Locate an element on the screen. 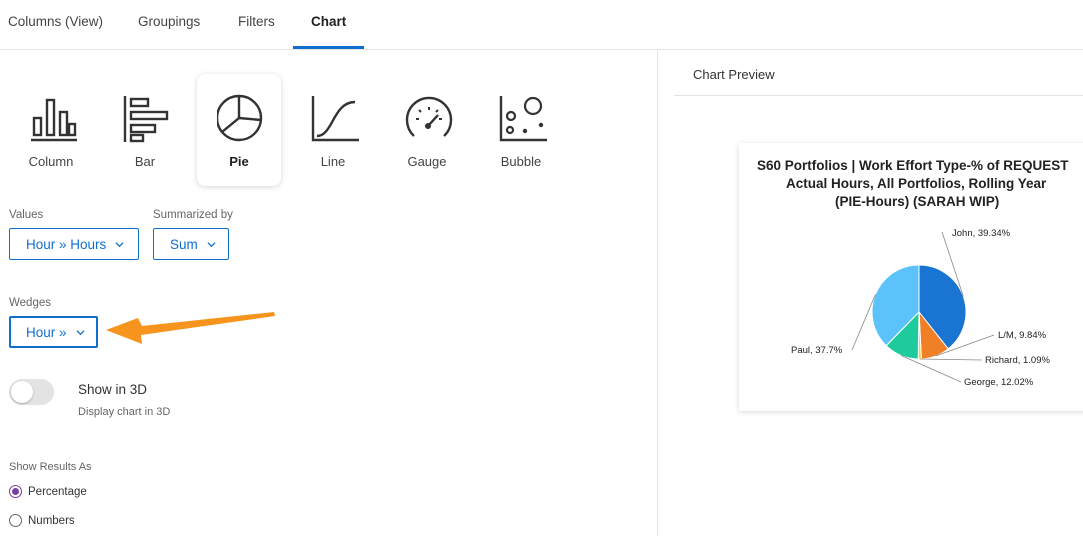 This screenshot has height=536, width=1083. line-chart-icon is located at coordinates (335, 119).